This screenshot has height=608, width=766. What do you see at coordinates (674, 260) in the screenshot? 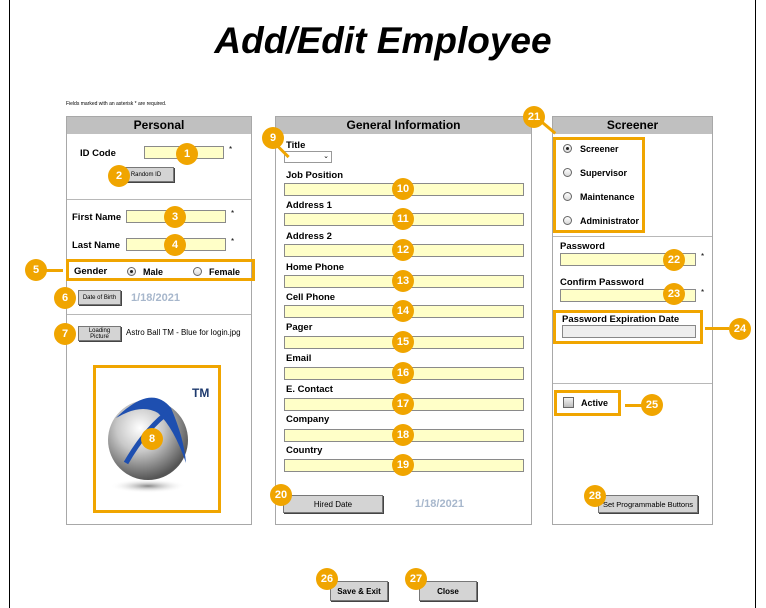
I see `callout-22: 22` at bounding box center [674, 260].